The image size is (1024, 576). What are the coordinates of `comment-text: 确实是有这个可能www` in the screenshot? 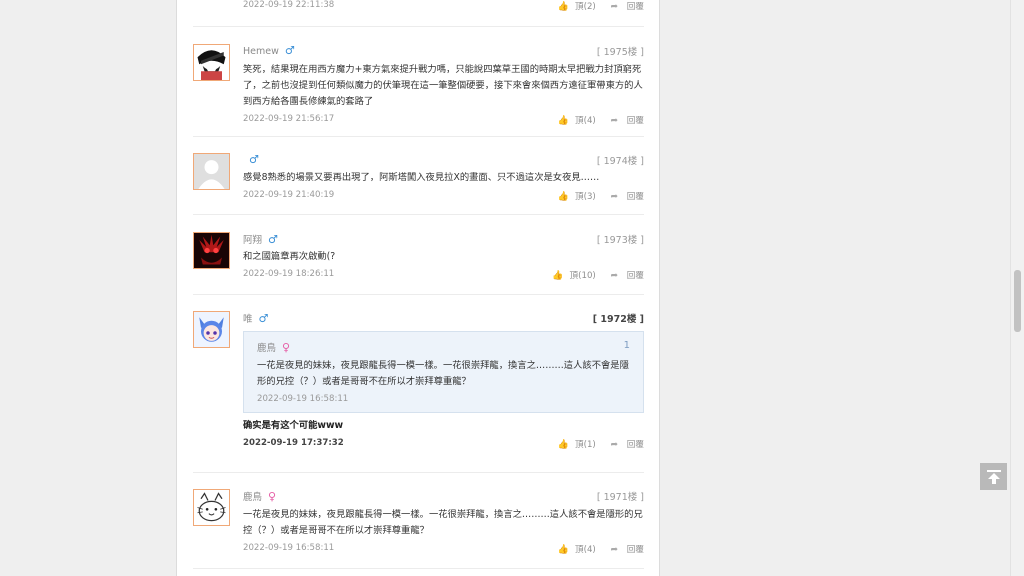 It's located at (293, 425).